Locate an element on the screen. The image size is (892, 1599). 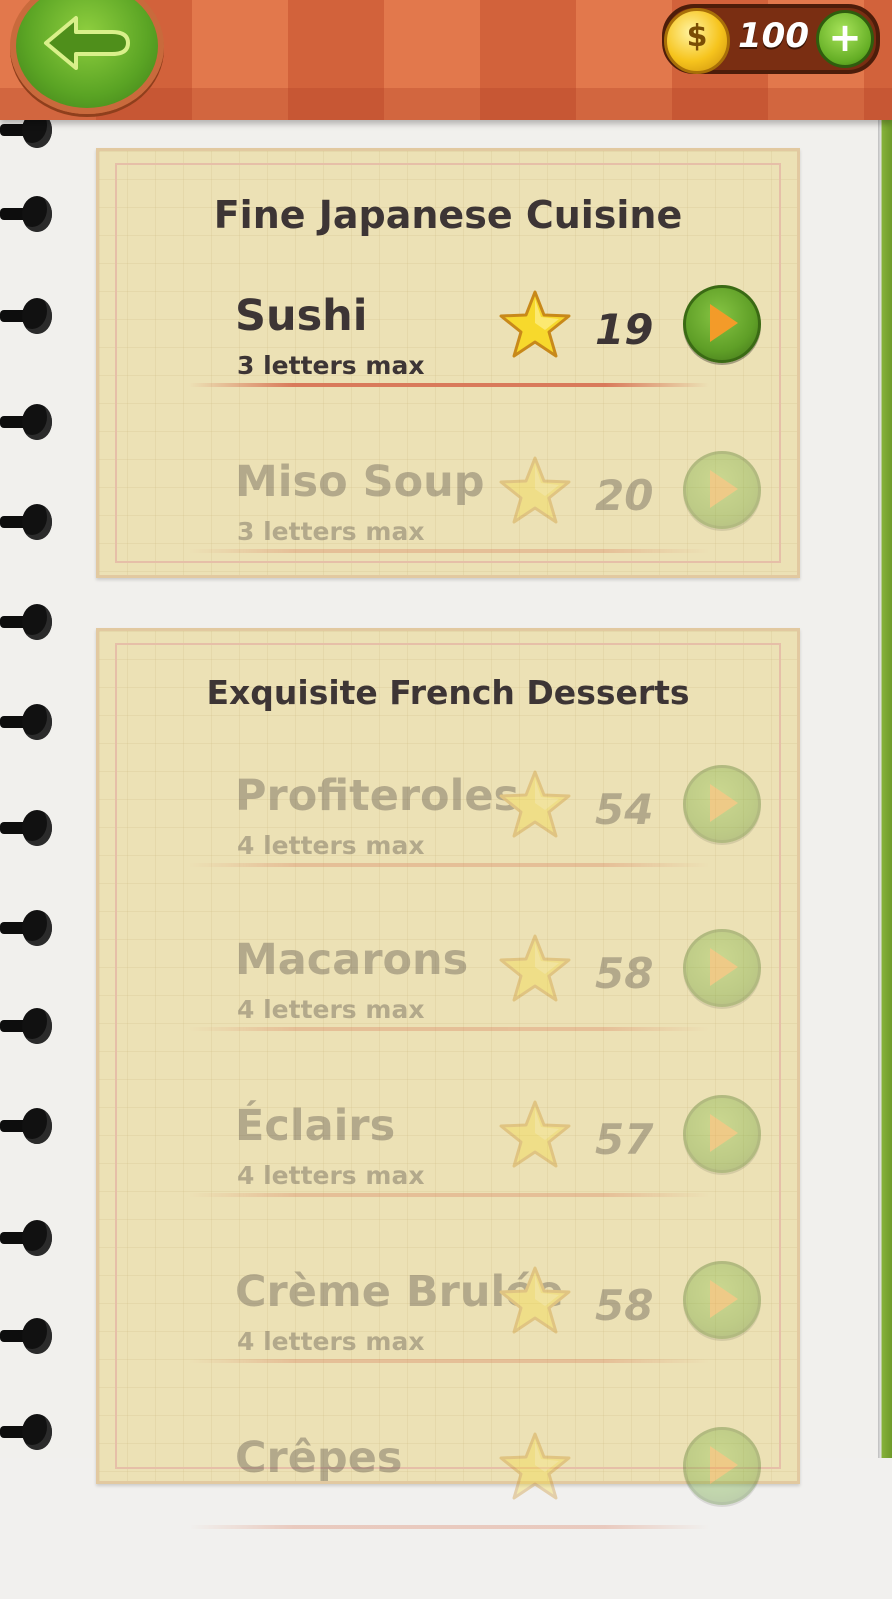
level-row: Macarons 4 letters max 58 is located at coordinates (448, 1015).